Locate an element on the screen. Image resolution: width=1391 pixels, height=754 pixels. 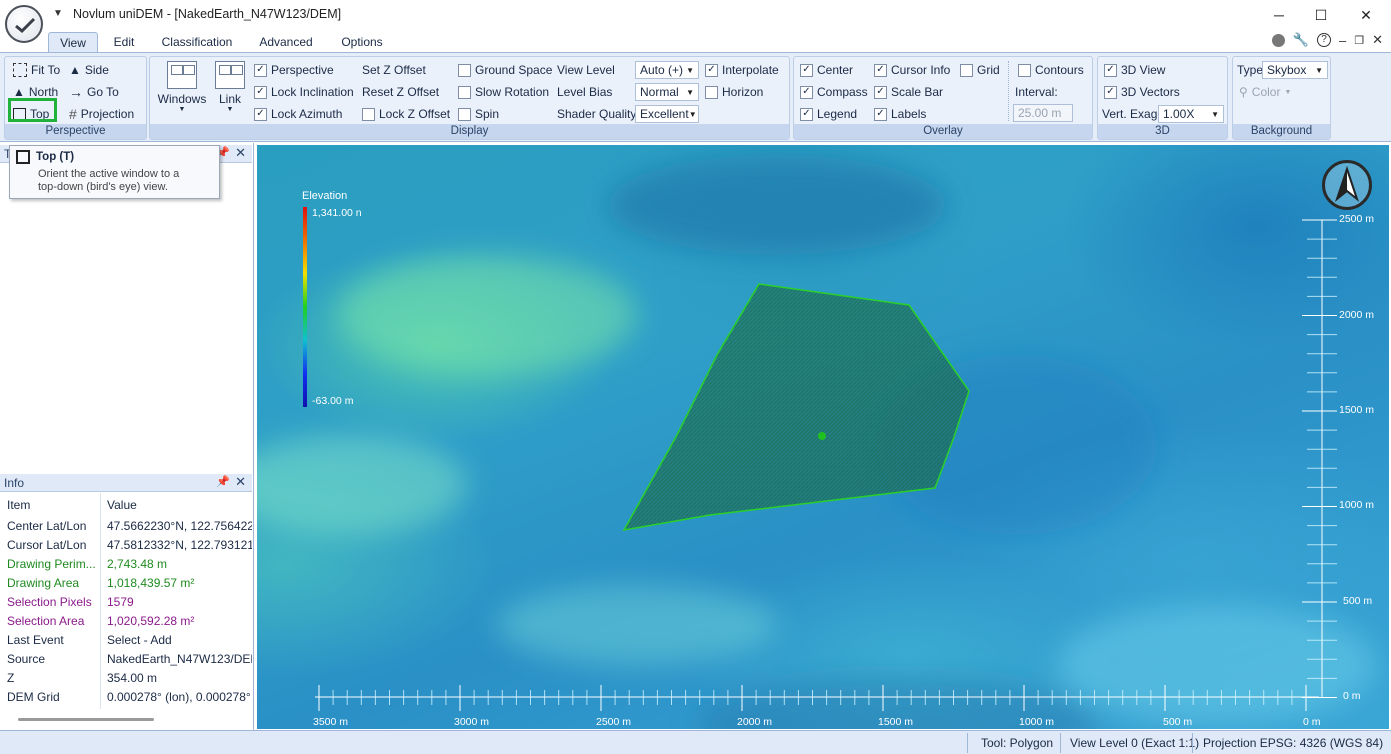
info-row-value: 0.000278° (lon), 0.000278° (l is located at coordinates (179, 697).